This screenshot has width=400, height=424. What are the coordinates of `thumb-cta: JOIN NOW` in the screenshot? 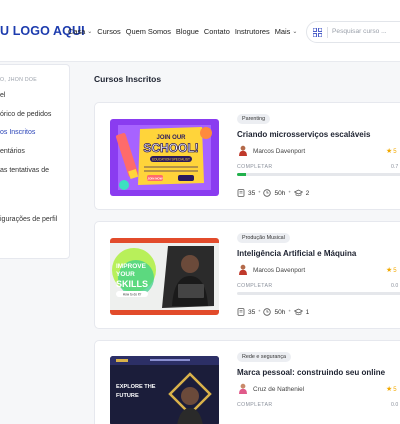 It's located at (154, 178).